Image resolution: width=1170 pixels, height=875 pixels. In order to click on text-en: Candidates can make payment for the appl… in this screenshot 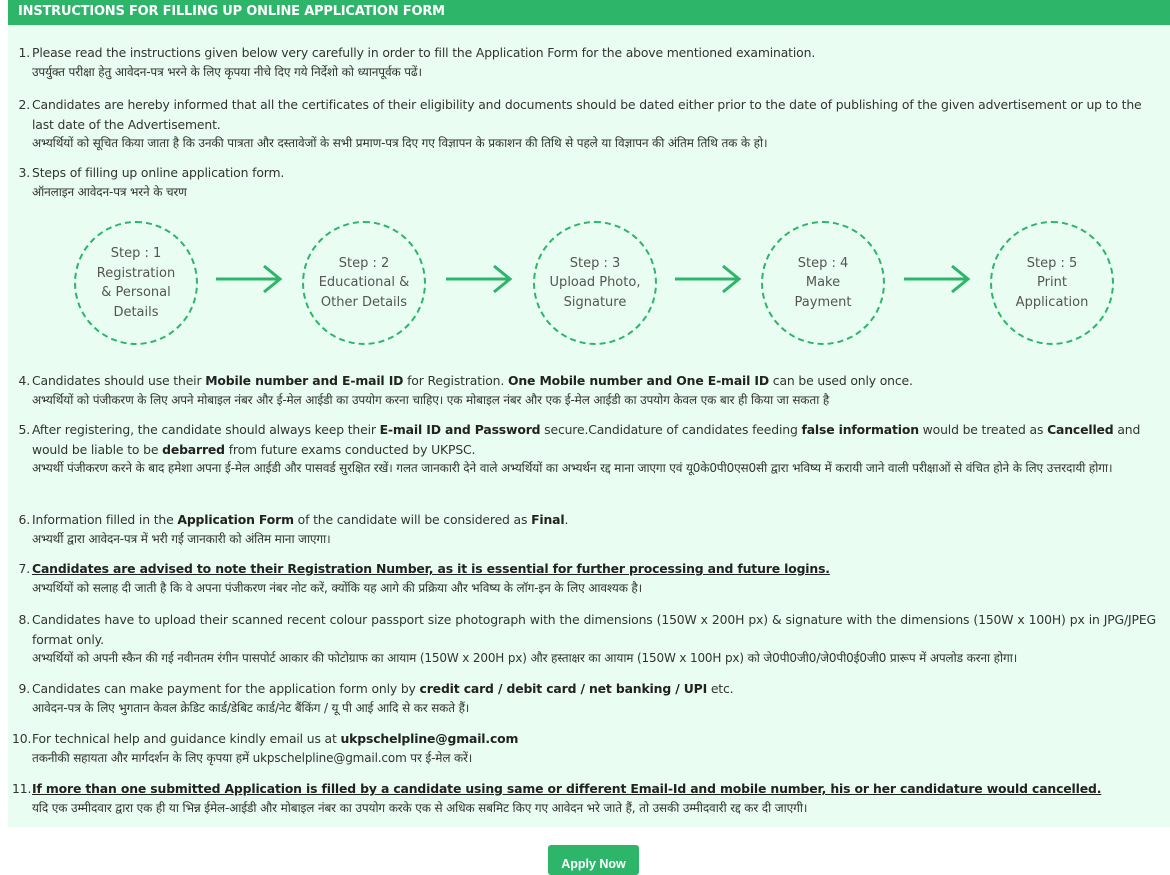, I will do `click(226, 688)`.